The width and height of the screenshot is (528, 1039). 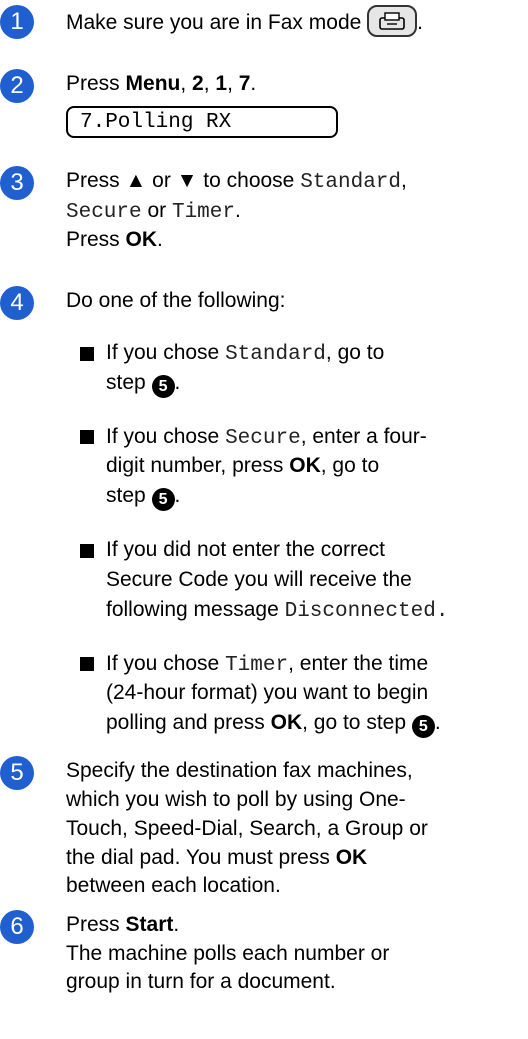 I want to click on step-number-4: 4, so click(x=17, y=303).